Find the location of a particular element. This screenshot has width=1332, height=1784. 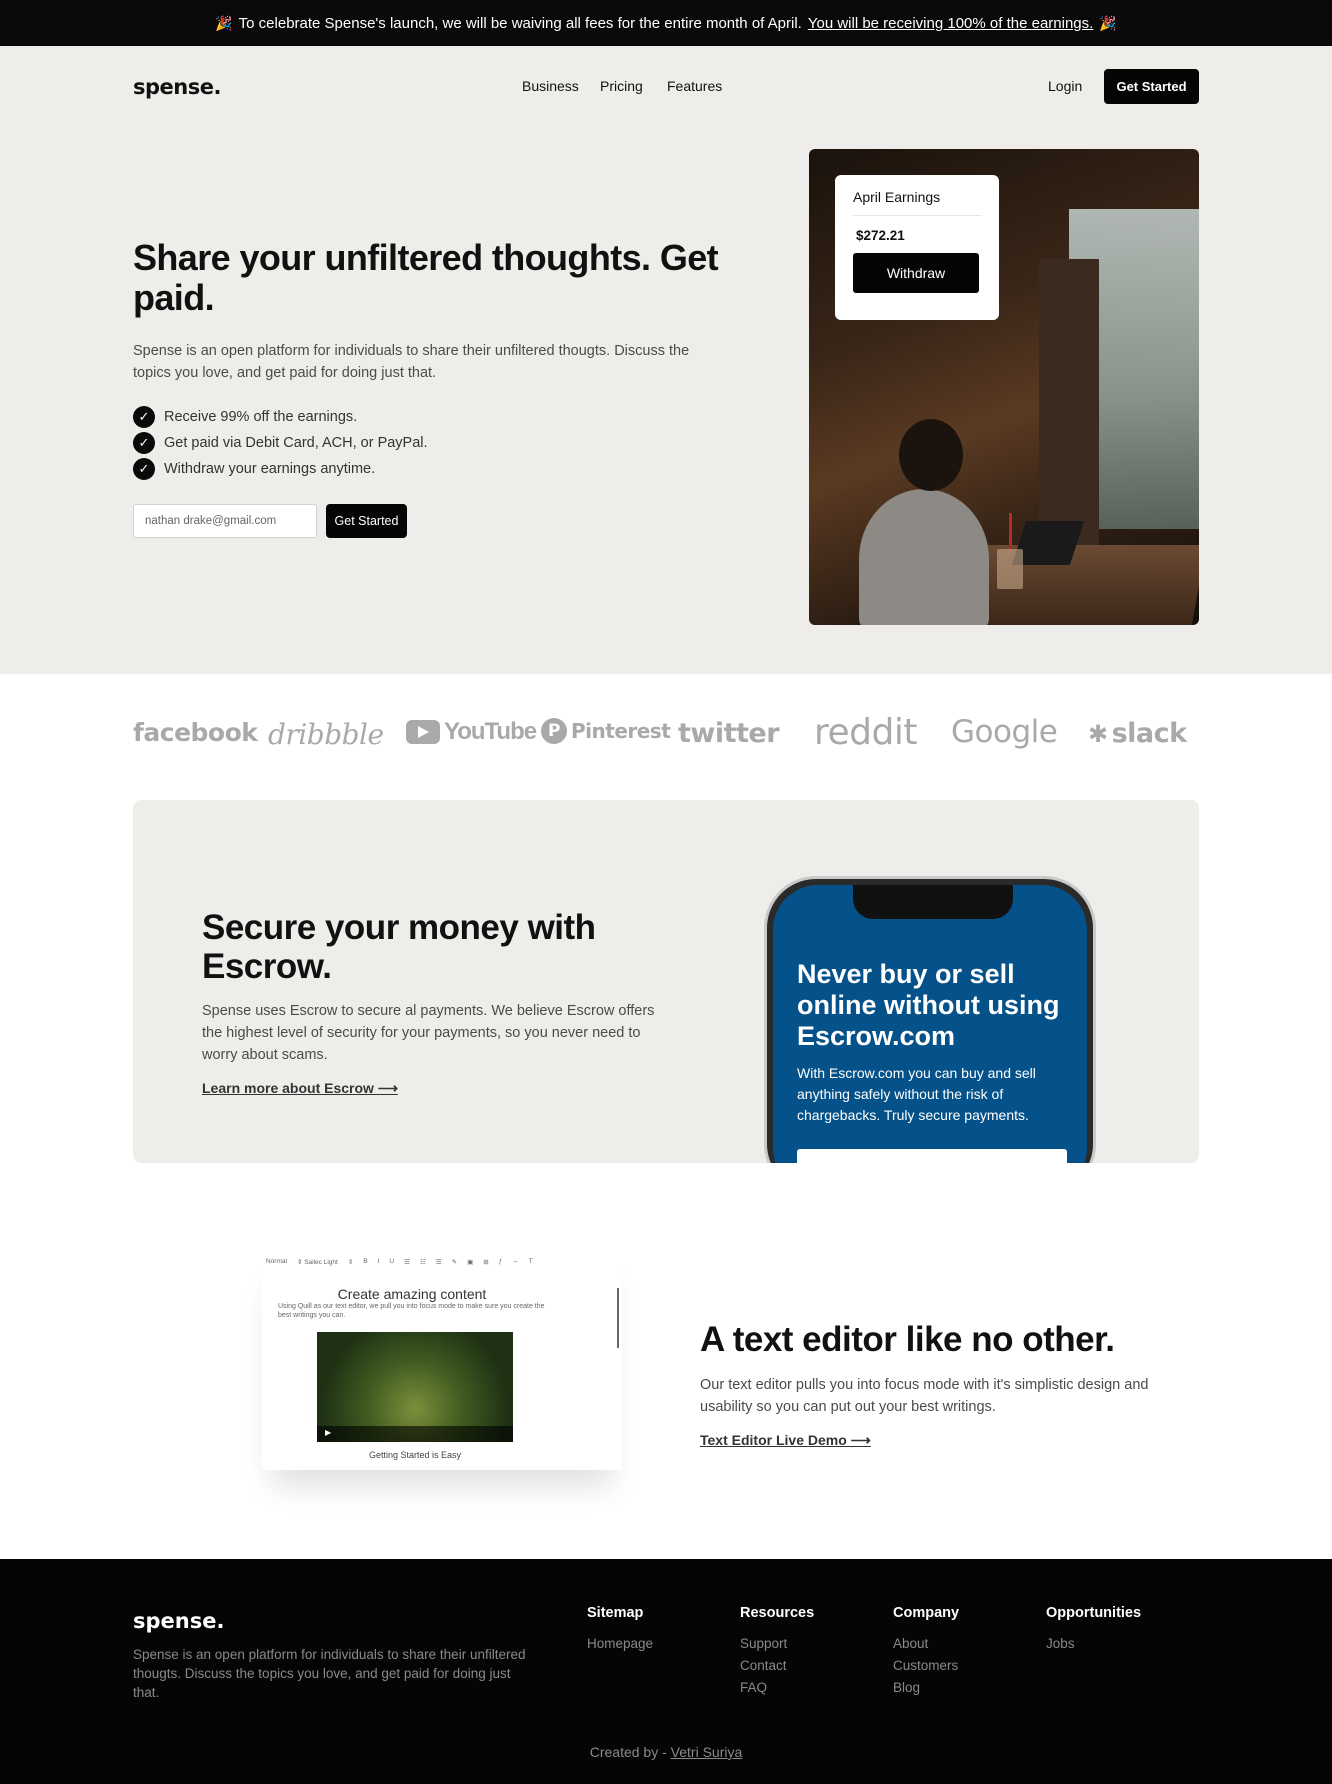

credit-author-link: Vetri Suriya is located at coordinates (707, 1752).